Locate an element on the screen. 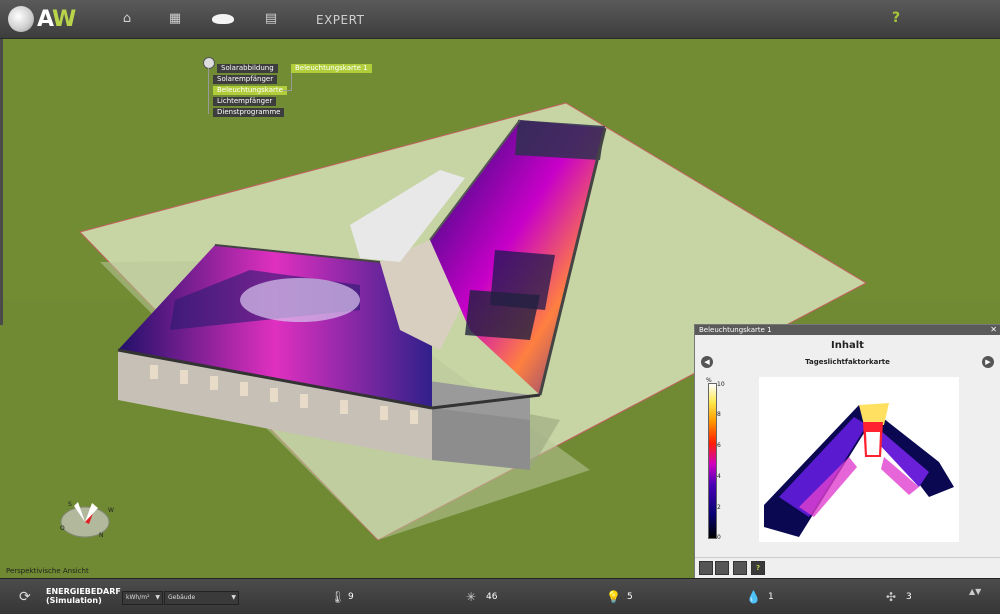 The image size is (1000, 614). scale-tick: 6 is located at coordinates (719, 445).